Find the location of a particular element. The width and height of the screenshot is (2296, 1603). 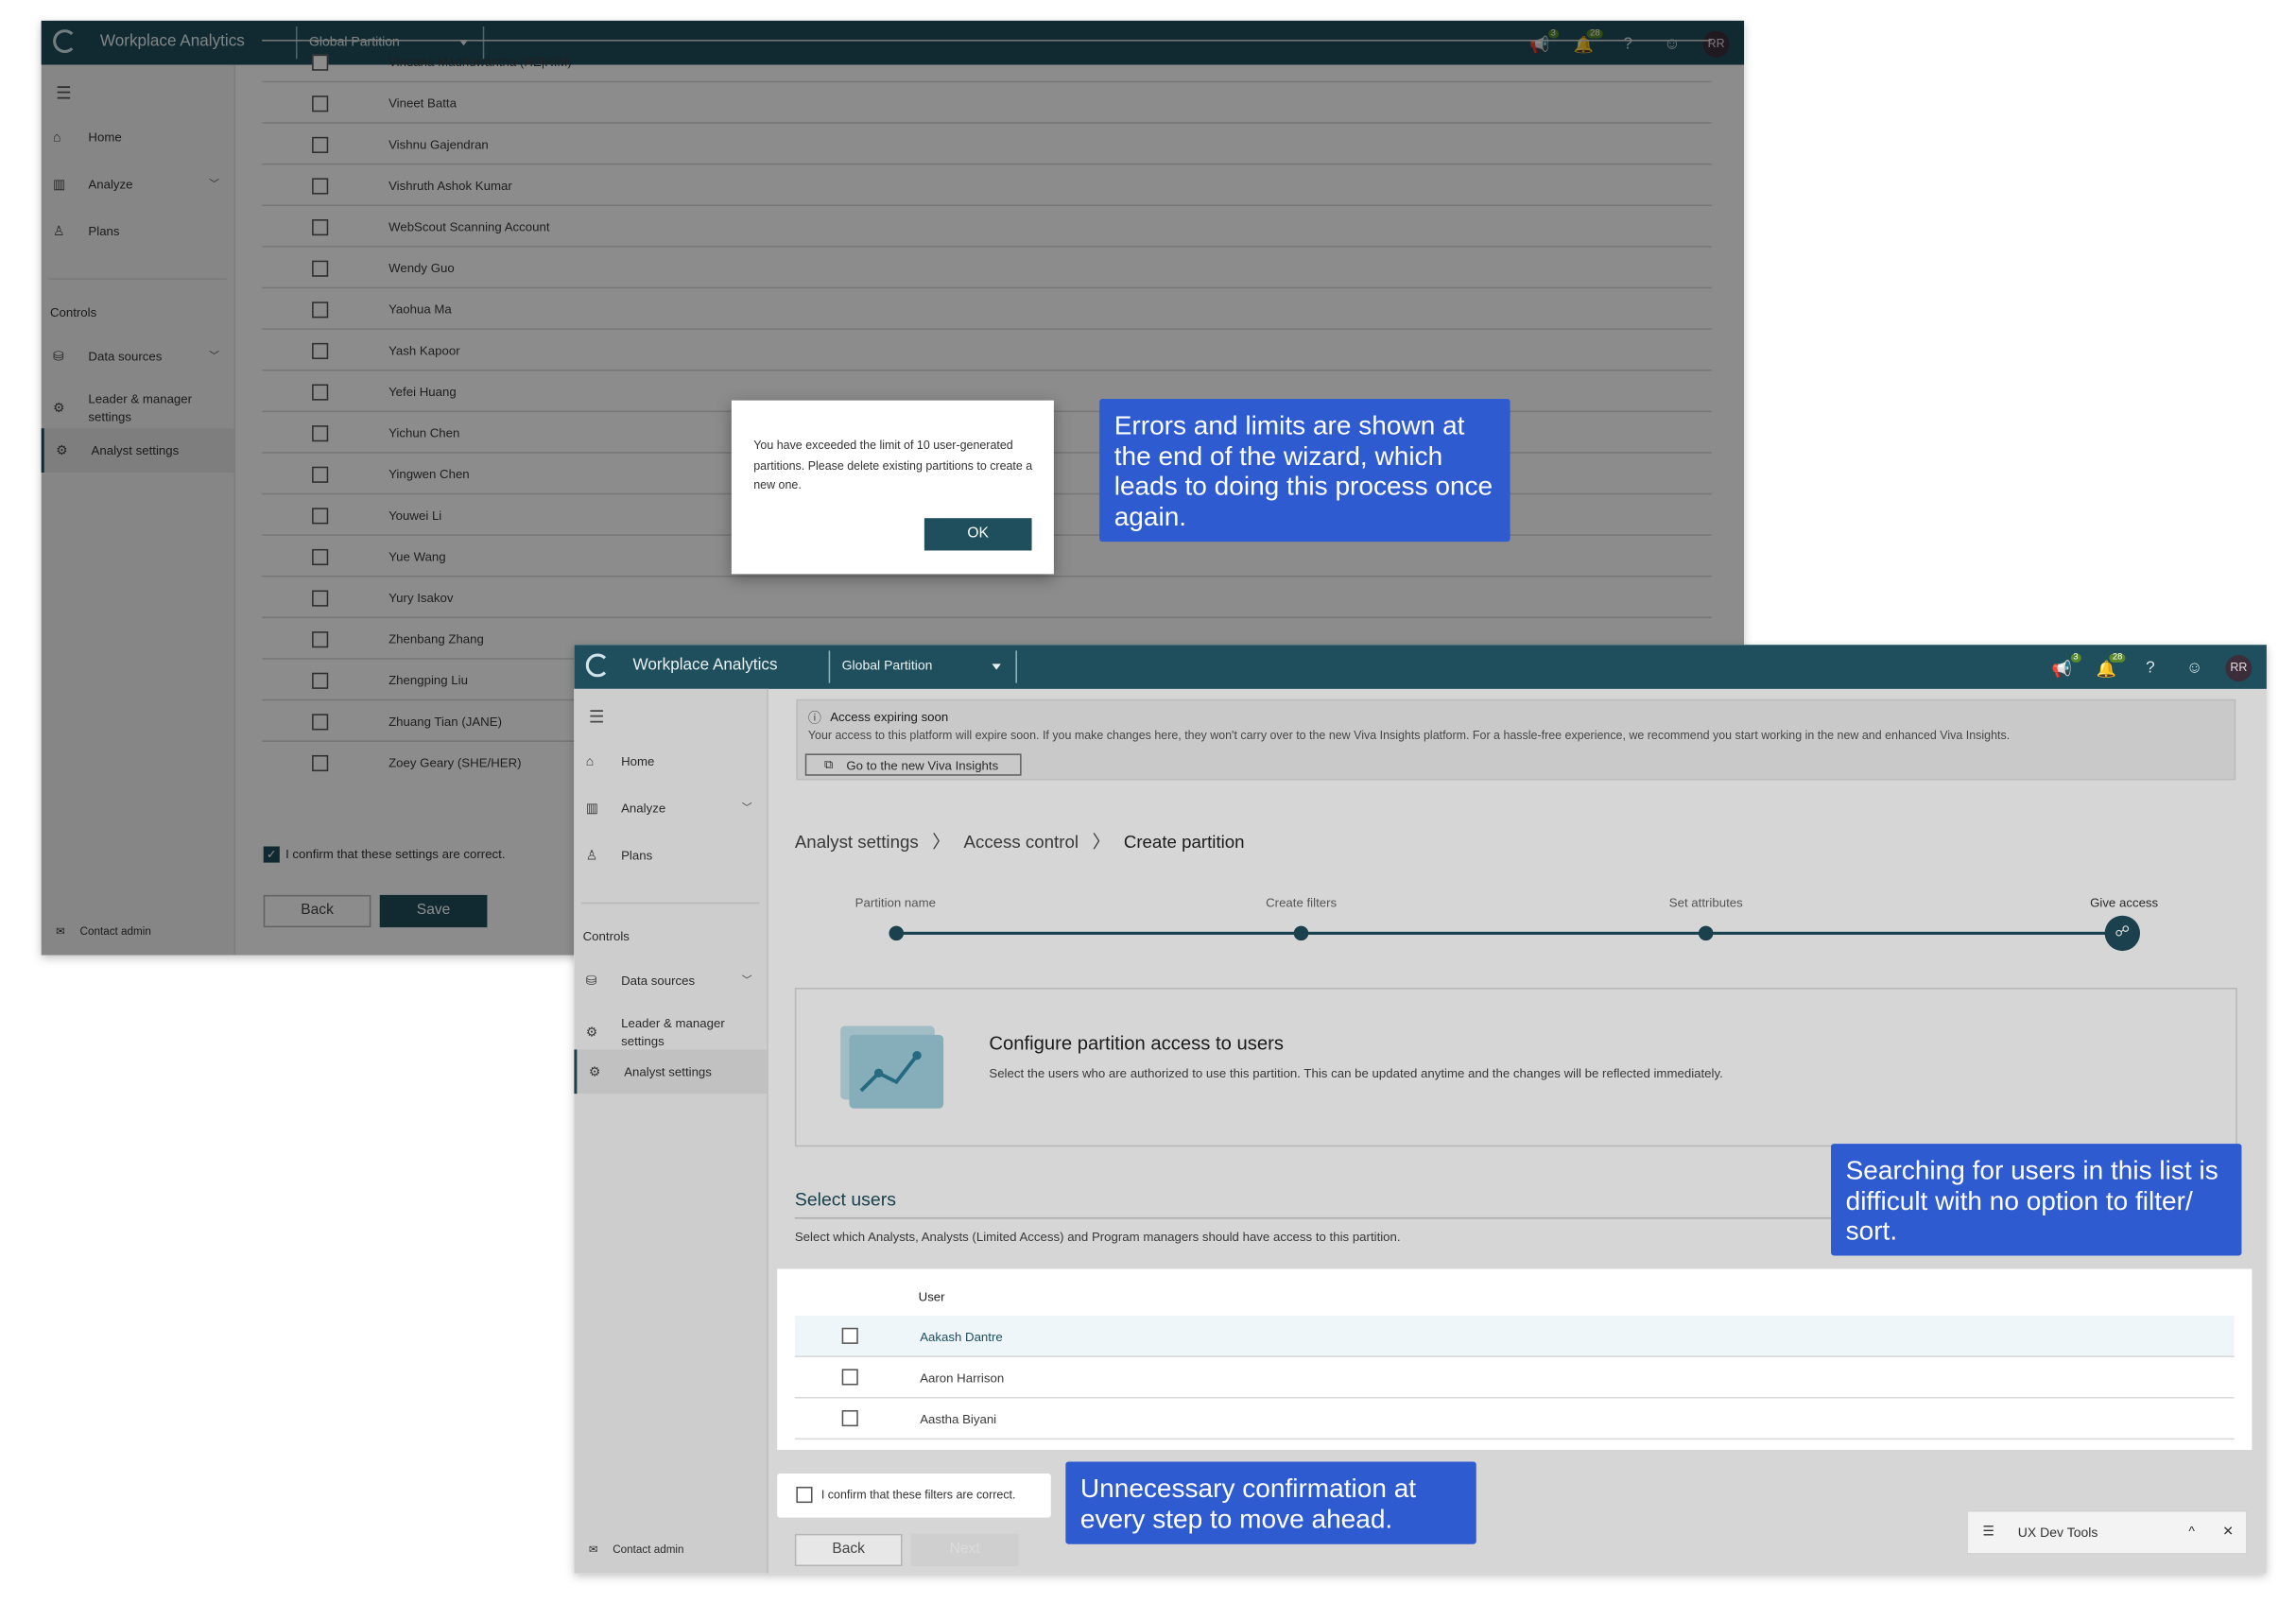

table-header-row is located at coordinates (1514, 1296).